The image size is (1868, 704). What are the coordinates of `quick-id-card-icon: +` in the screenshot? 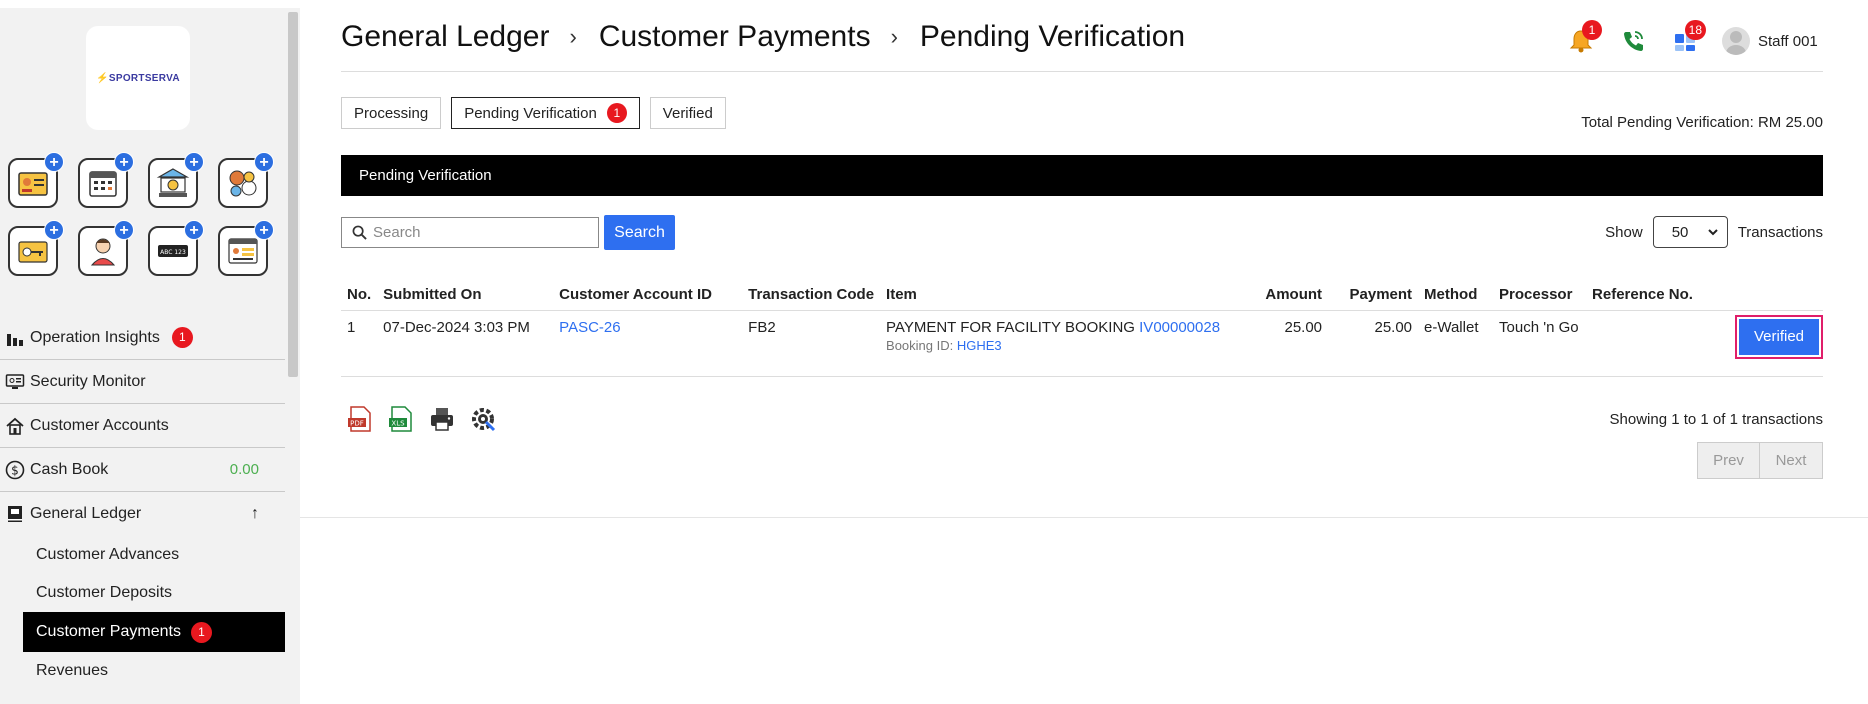 It's located at (36, 180).